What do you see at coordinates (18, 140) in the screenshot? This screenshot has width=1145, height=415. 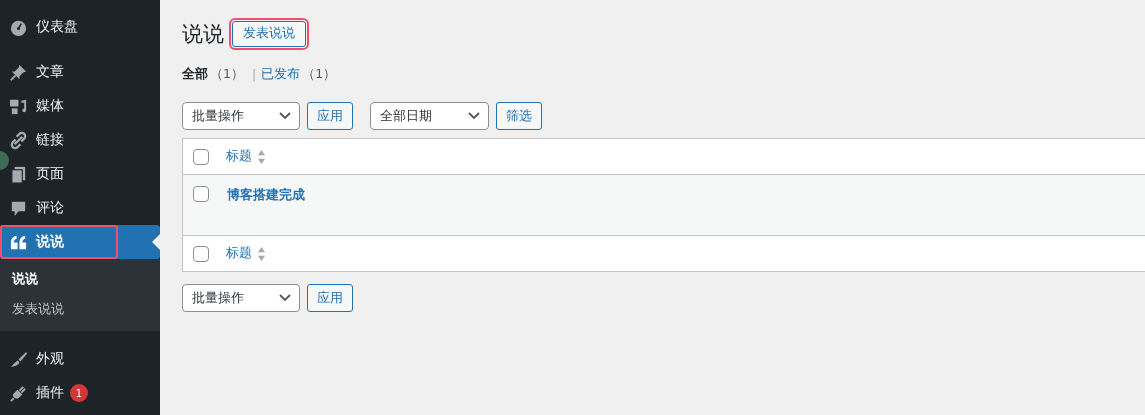 I see `link-icon` at bounding box center [18, 140].